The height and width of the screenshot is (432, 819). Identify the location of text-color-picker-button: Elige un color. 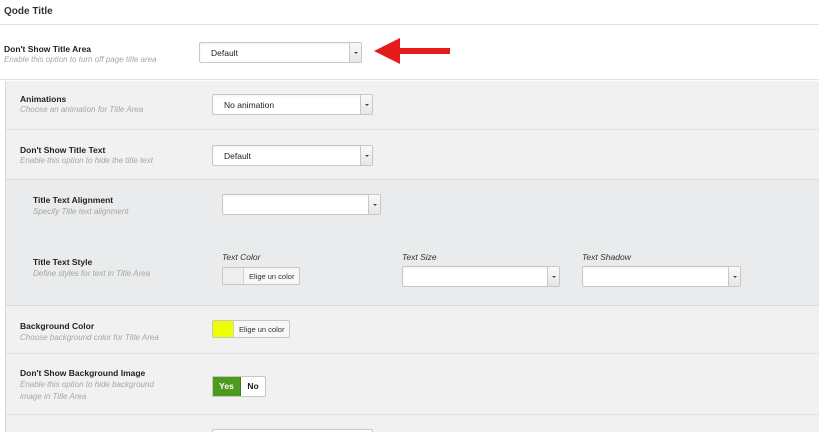
(261, 276).